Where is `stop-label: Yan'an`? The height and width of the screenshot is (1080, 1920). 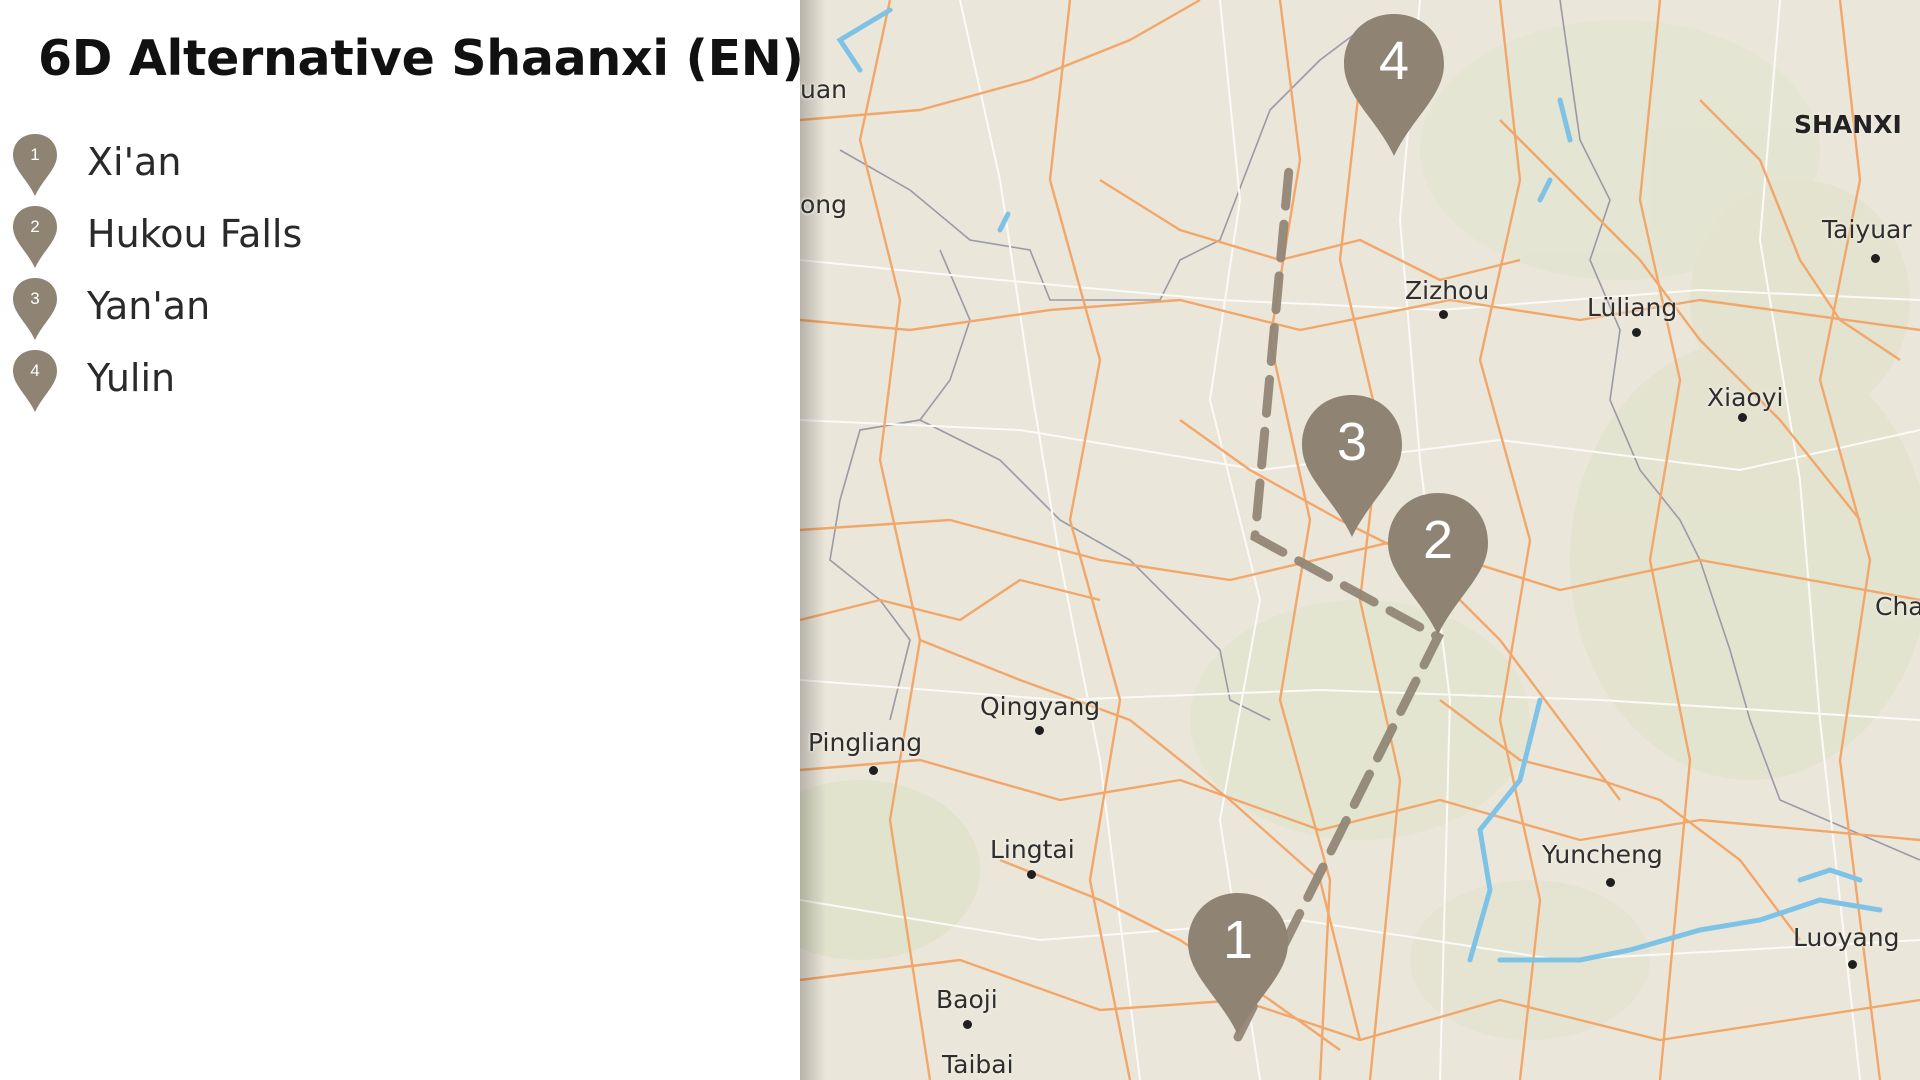 stop-label: Yan'an is located at coordinates (149, 306).